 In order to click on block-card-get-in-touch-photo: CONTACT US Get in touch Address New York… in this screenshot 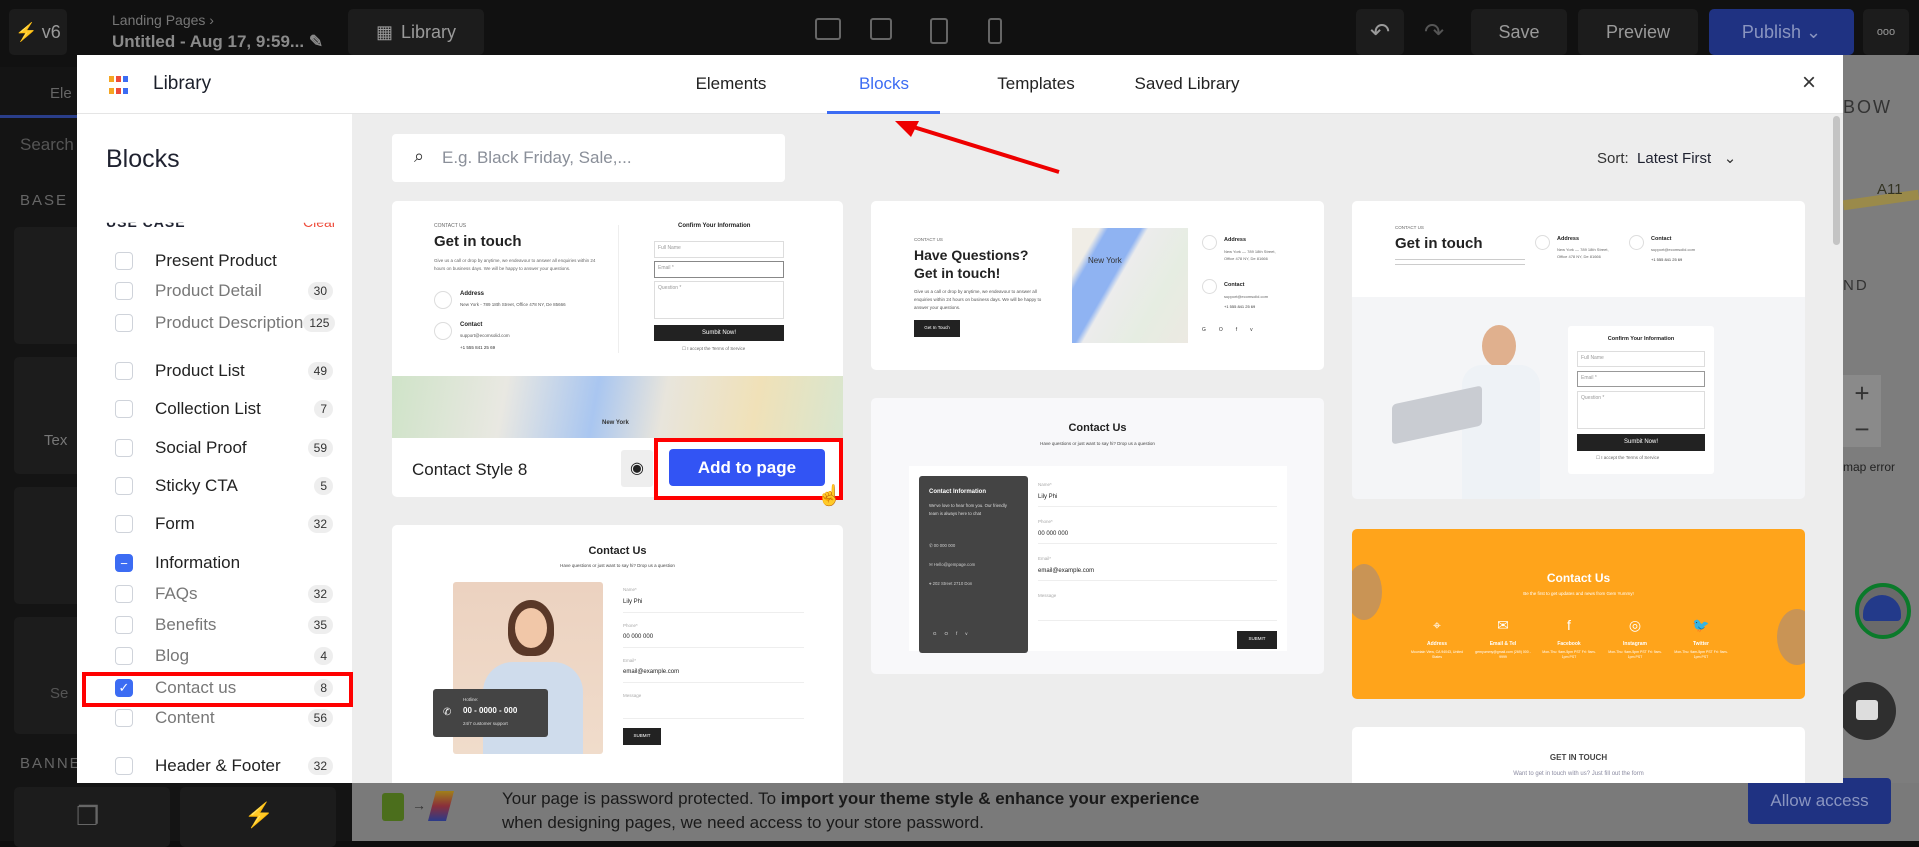, I will do `click(1578, 350)`.